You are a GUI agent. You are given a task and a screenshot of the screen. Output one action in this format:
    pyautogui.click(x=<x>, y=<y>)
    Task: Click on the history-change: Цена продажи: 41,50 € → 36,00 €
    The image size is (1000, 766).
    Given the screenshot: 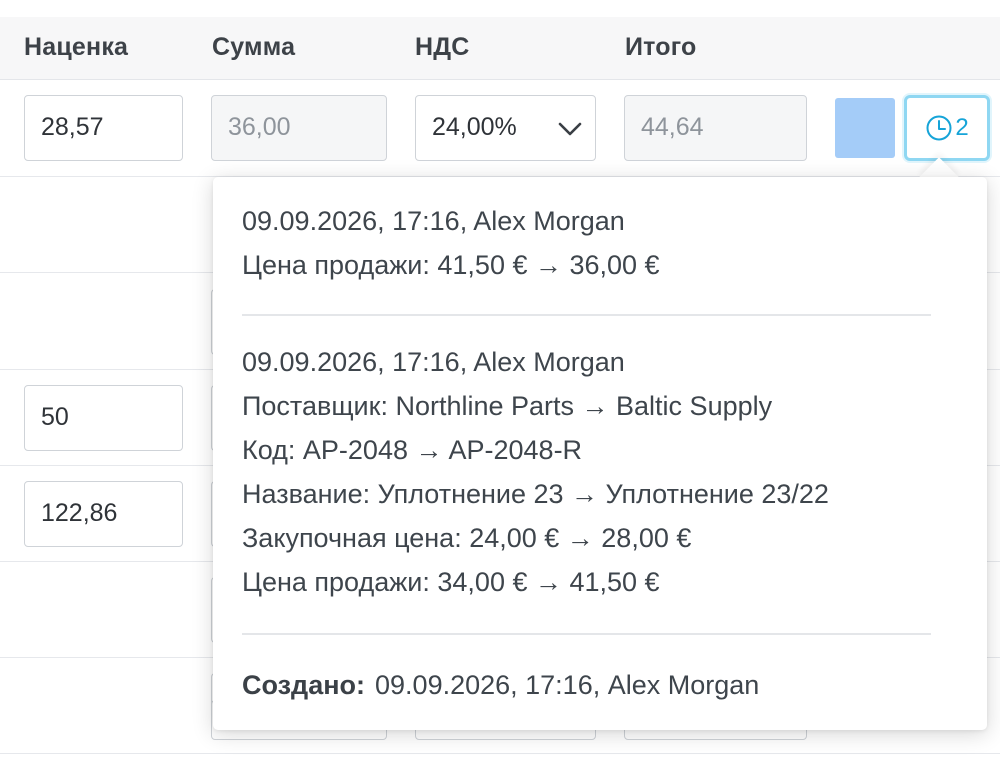 What is the action you would take?
    pyautogui.click(x=451, y=265)
    